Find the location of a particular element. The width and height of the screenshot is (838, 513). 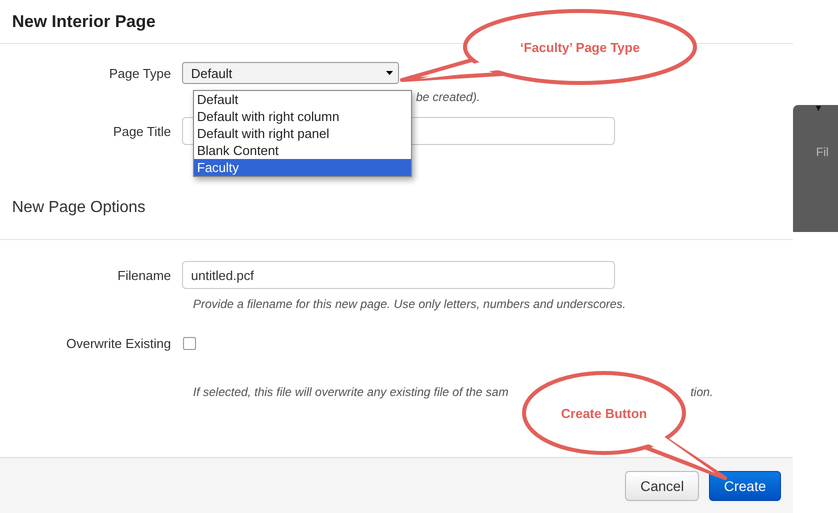

window-text: Fil is located at coordinates (822, 152).